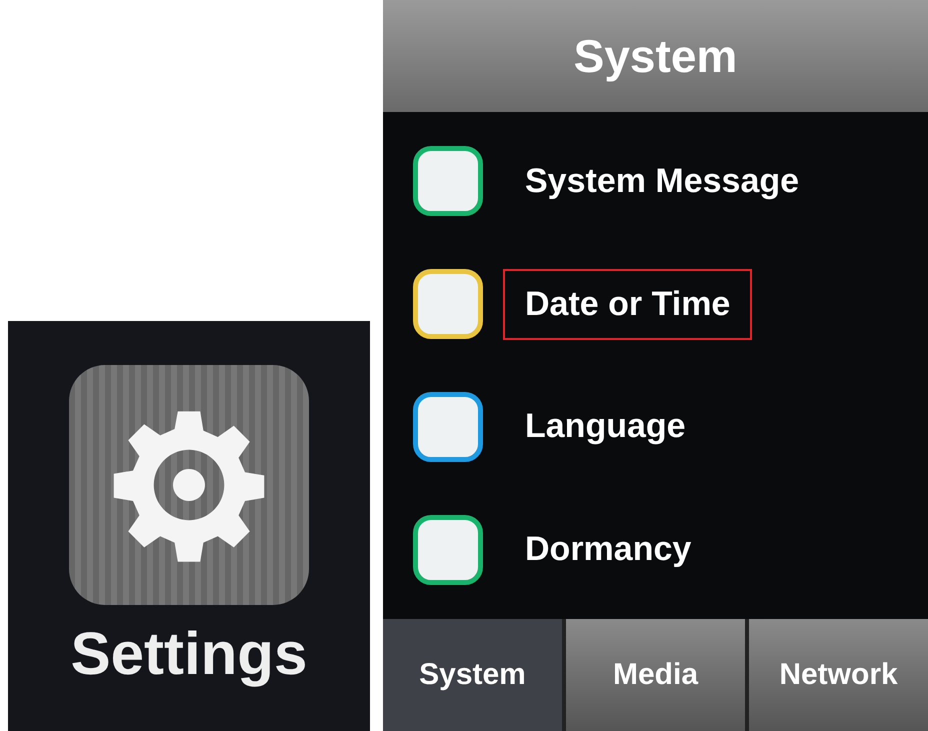  What do you see at coordinates (838, 675) in the screenshot?
I see `tab: Network` at bounding box center [838, 675].